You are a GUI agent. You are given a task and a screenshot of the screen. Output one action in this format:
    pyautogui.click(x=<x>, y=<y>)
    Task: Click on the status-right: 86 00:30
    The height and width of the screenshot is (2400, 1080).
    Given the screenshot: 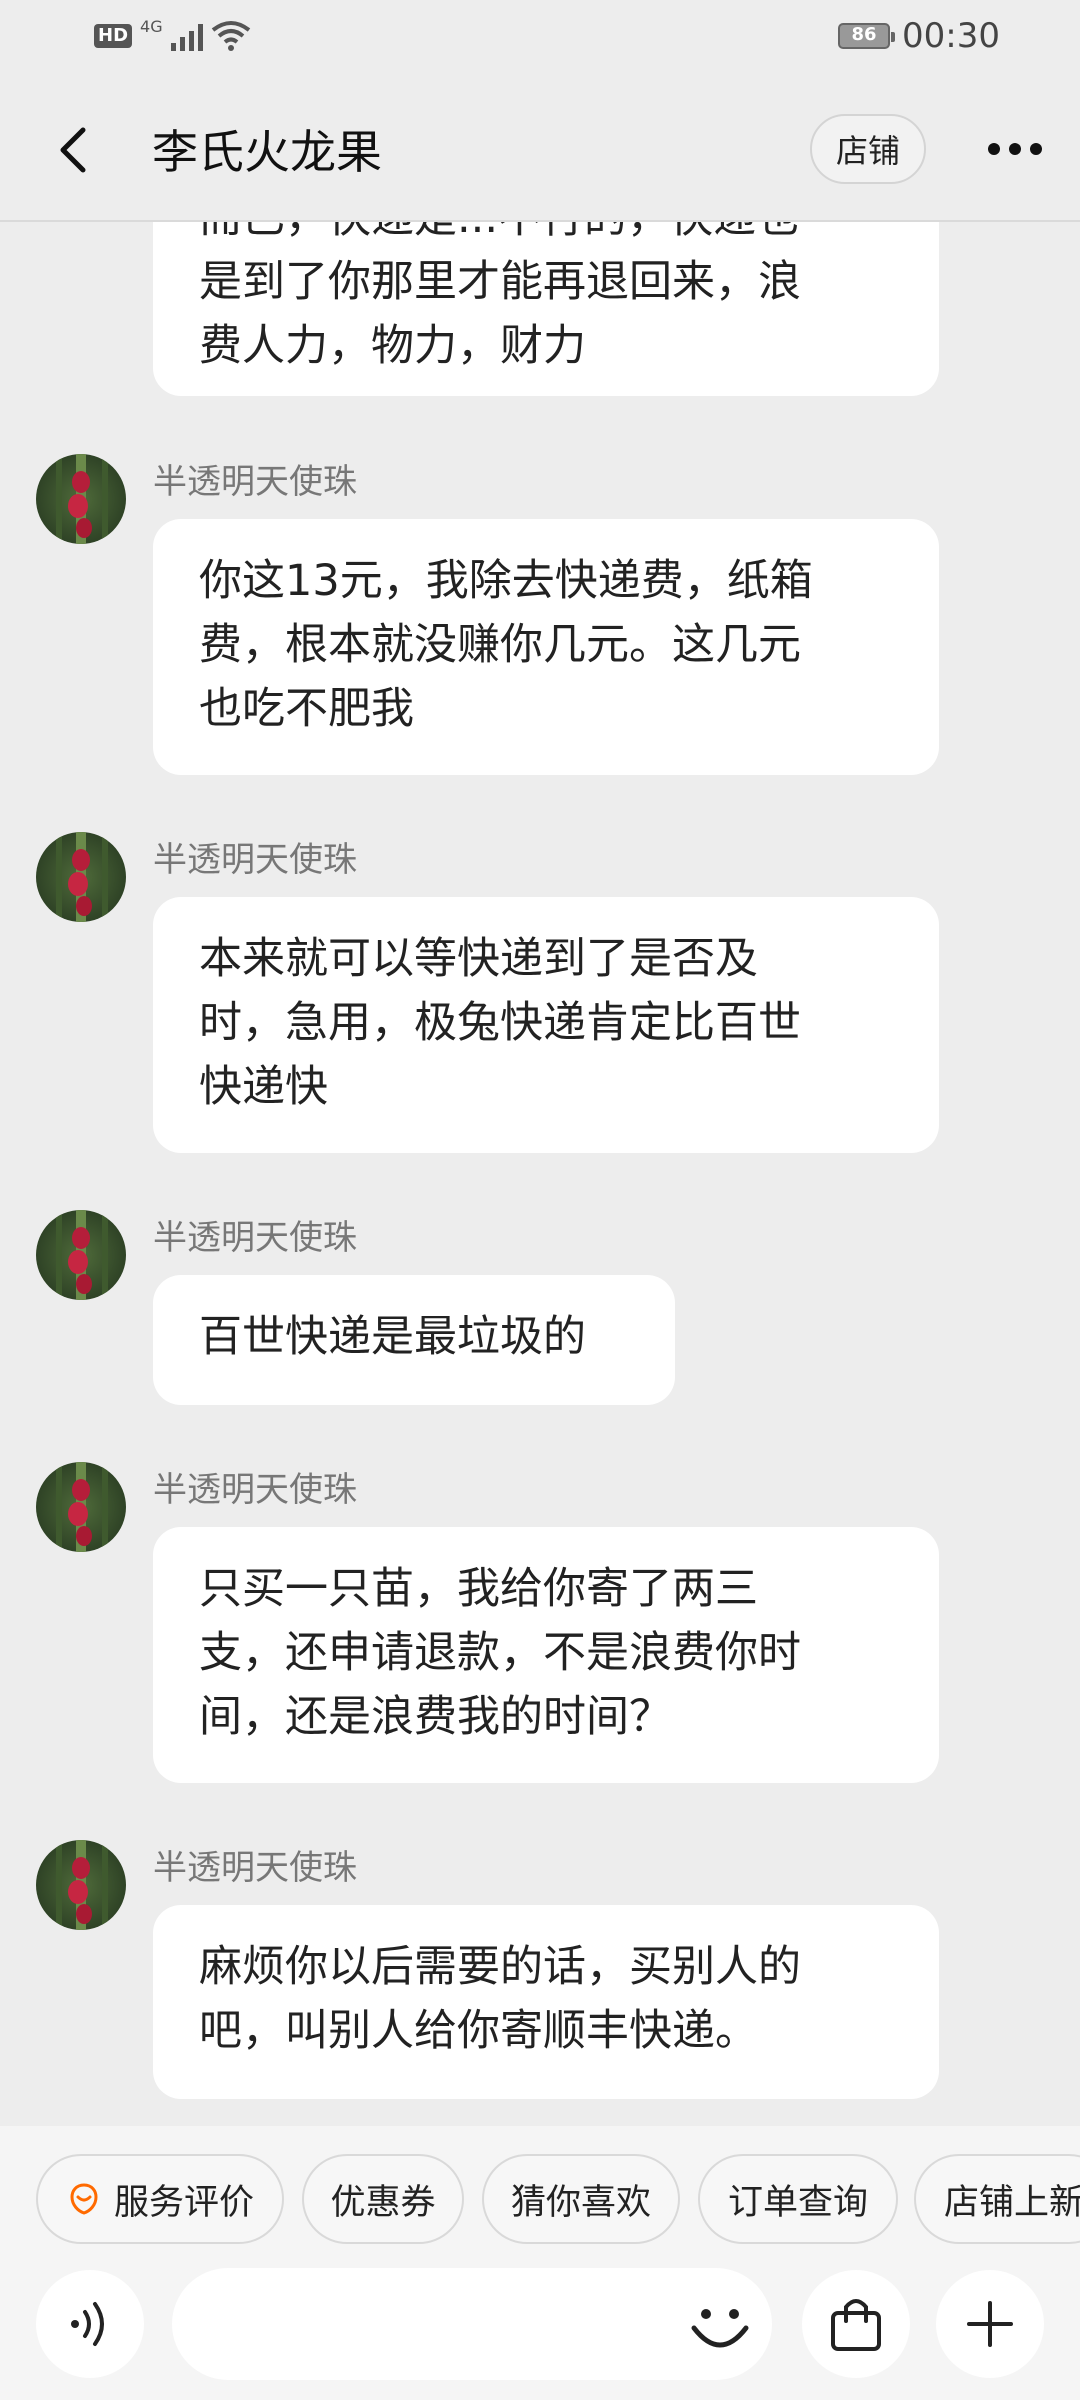 What is the action you would take?
    pyautogui.click(x=919, y=36)
    